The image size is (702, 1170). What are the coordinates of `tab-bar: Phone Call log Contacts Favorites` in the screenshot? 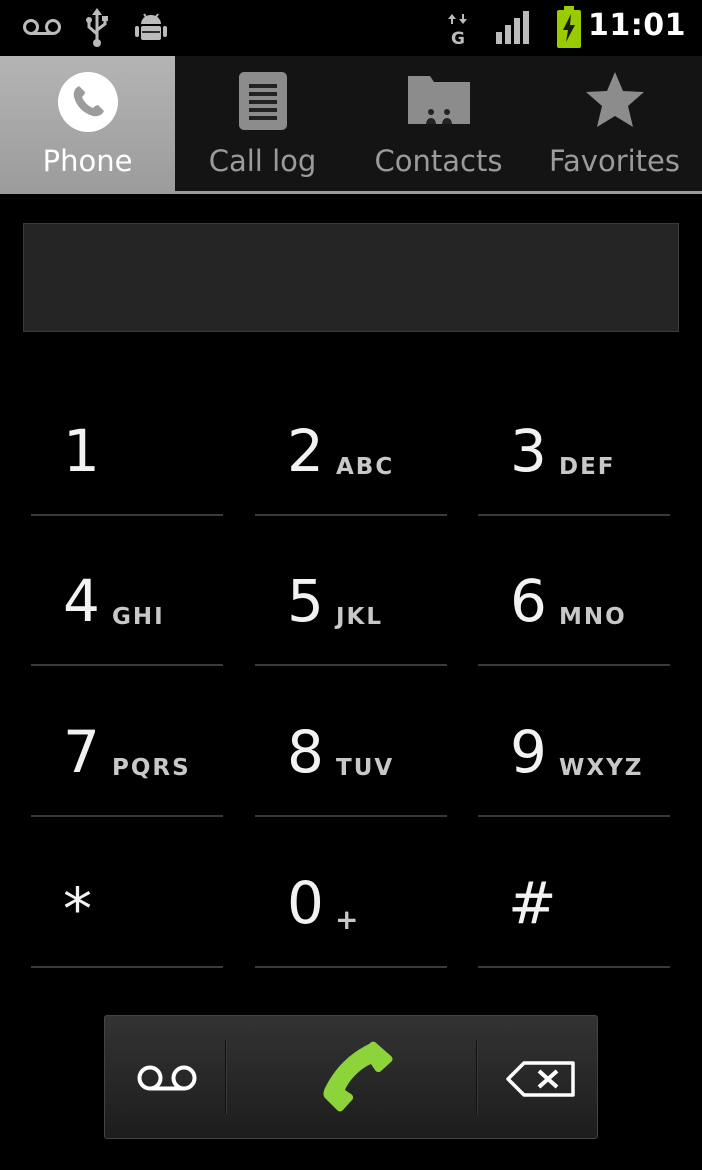 It's located at (351, 125).